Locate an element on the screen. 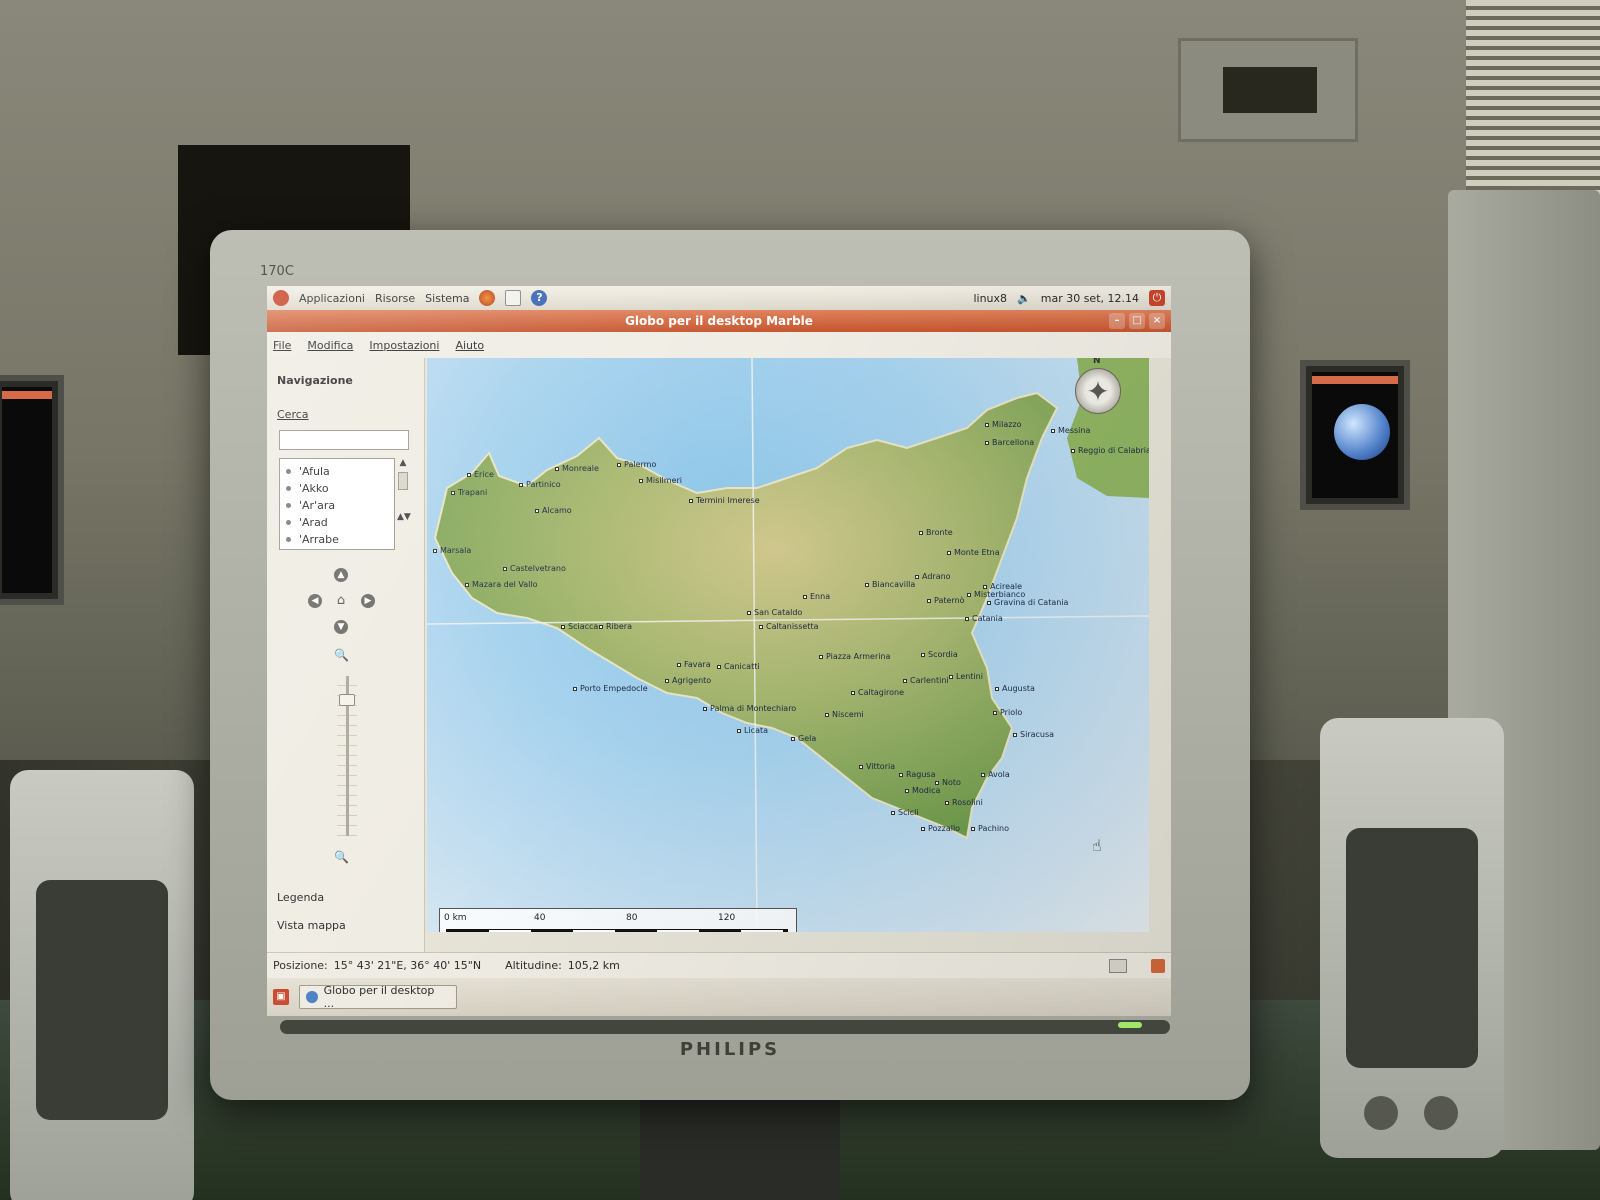 The height and width of the screenshot is (1200, 1600). menu-risorse: Risorse is located at coordinates (395, 298).